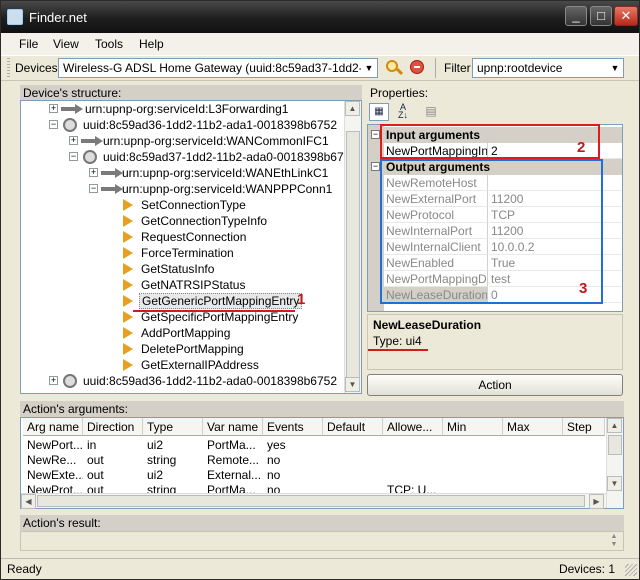  I want to click on tree-row: + urn:upnp-org:serviceId:WANCommonIFC1, so click(183, 141).